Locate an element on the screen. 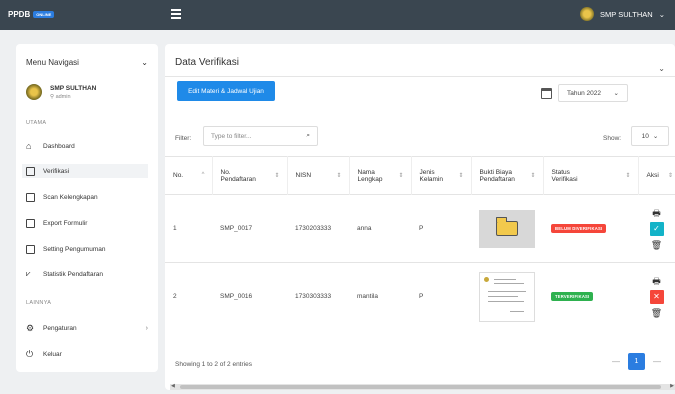 This screenshot has height=394, width=675. section-label-main: UTAMA is located at coordinates (36, 123).